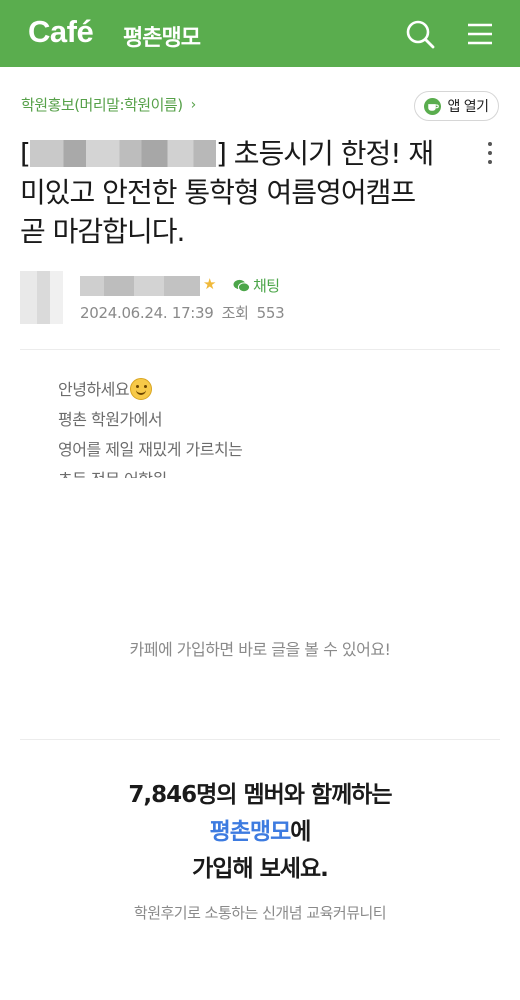 This screenshot has height=1000, width=520. I want to click on chat-button: 채팅, so click(256, 285).